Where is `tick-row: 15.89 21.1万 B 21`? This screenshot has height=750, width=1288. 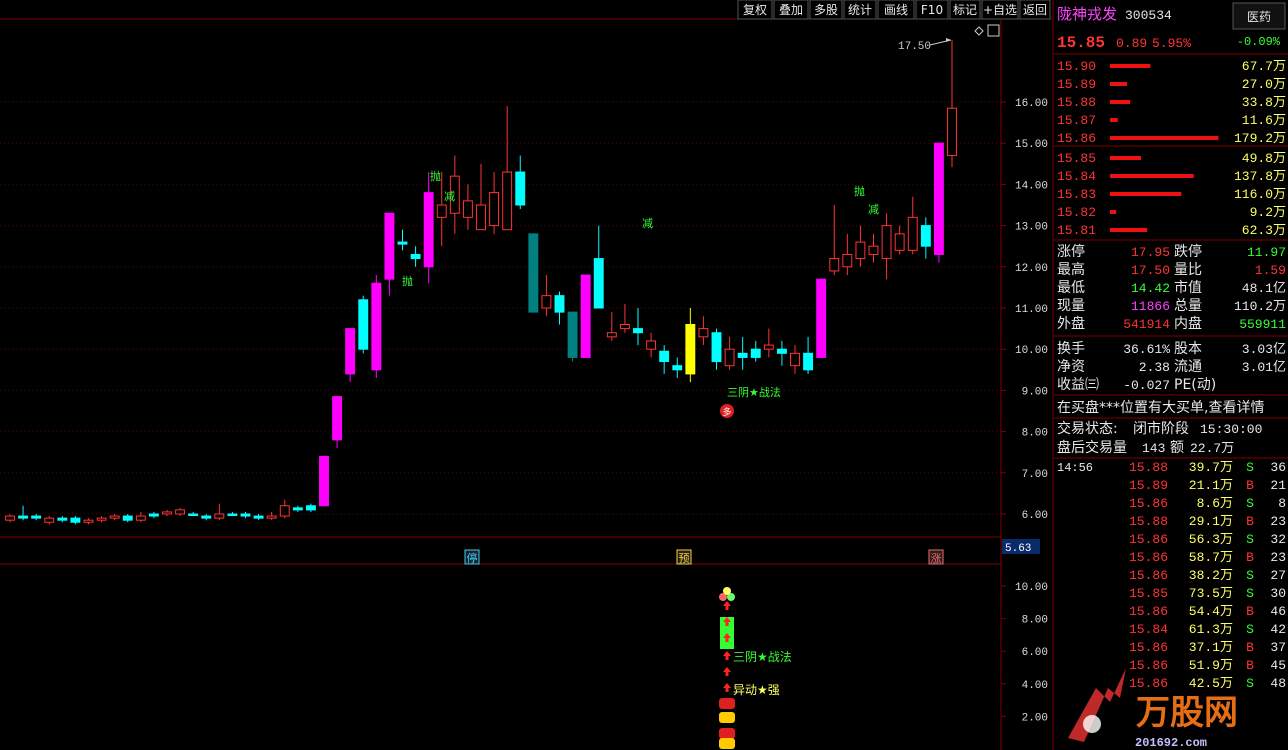
tick-row: 15.89 21.1万 B 21 is located at coordinates (1207, 485).